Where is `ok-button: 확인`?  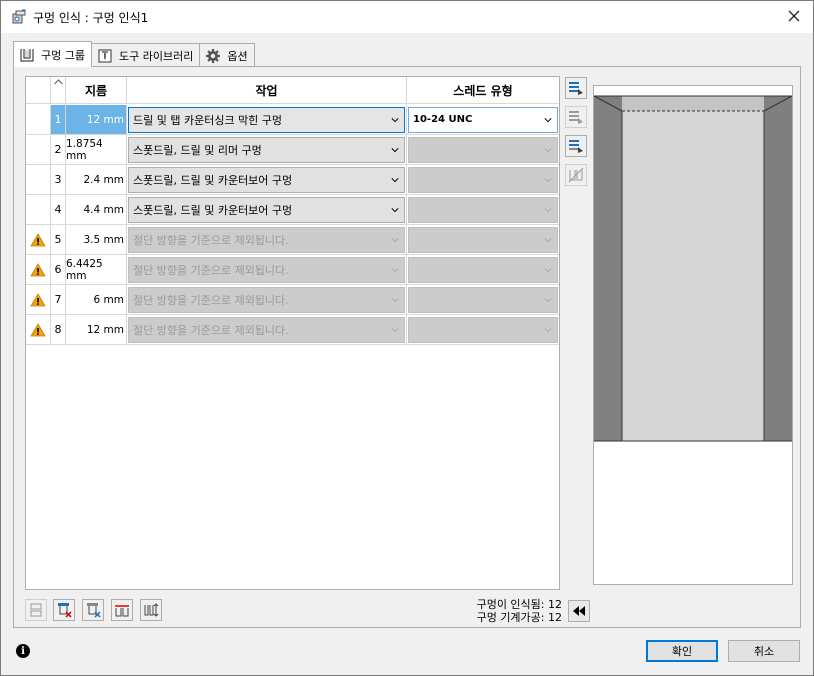
ok-button: 확인 is located at coordinates (682, 651).